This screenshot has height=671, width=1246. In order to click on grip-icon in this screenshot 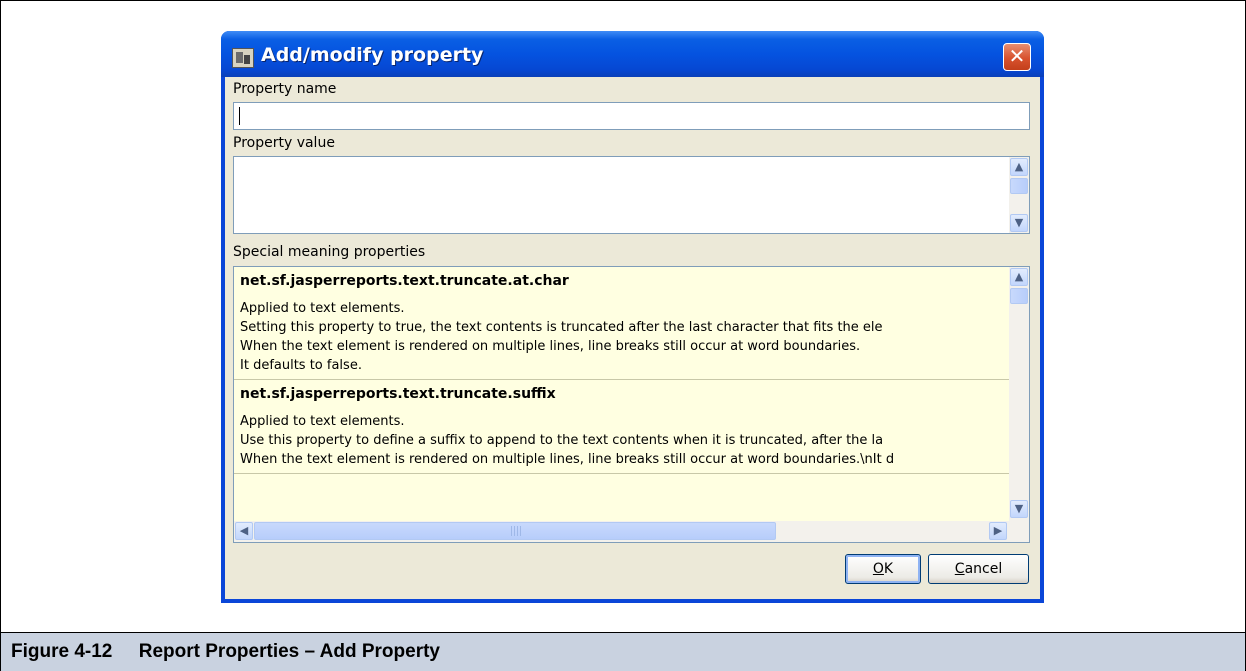, I will do `click(516, 531)`.